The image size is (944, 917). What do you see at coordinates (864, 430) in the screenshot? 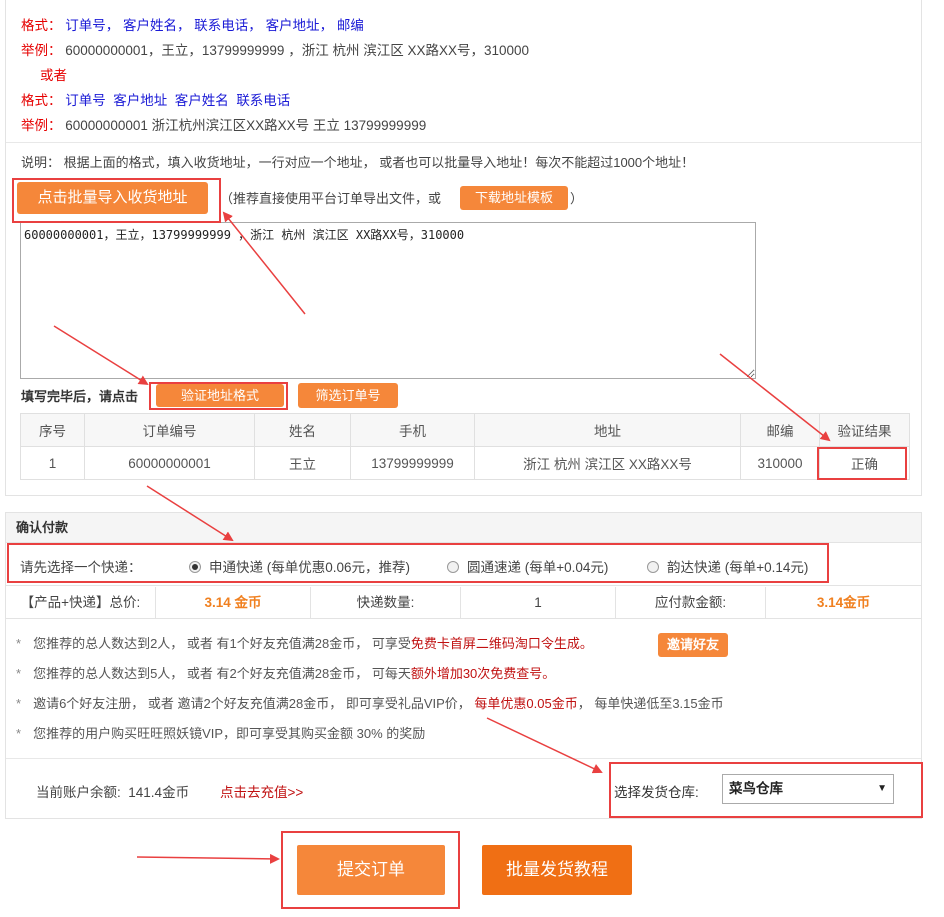
I see `col-header-result: 验证结果` at bounding box center [864, 430].